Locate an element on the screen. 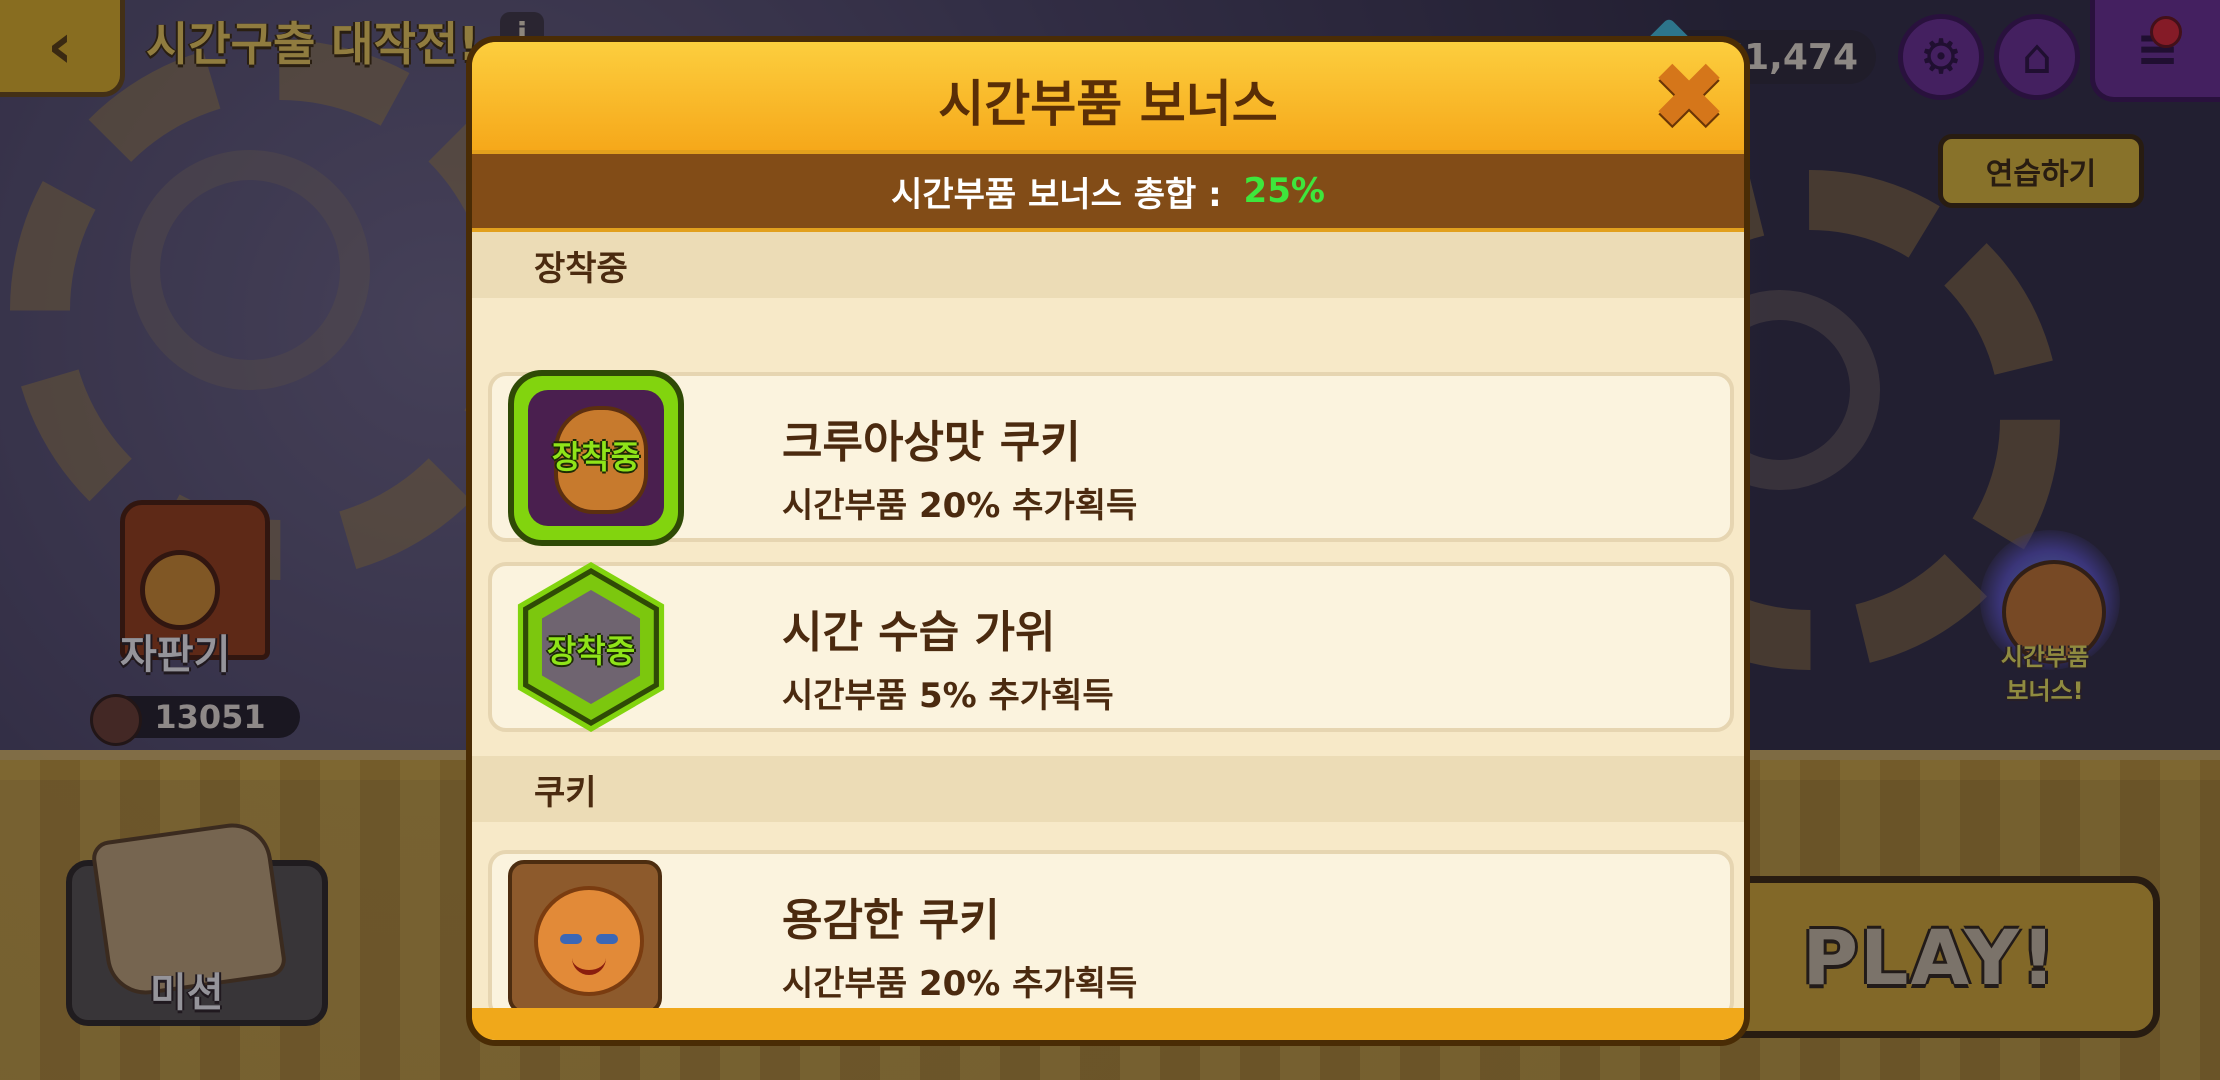 The height and width of the screenshot is (1080, 2220). scissors-treasure-icon: 장착중 is located at coordinates (591, 647).